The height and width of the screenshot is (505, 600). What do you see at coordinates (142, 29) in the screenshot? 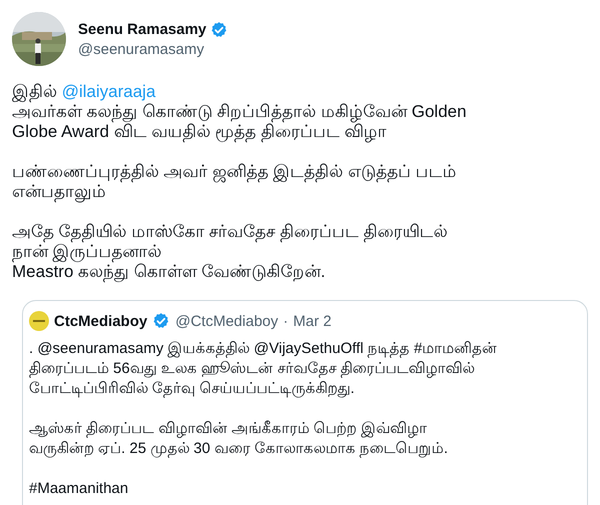
I see `author-name: Seenu Ramasamy` at bounding box center [142, 29].